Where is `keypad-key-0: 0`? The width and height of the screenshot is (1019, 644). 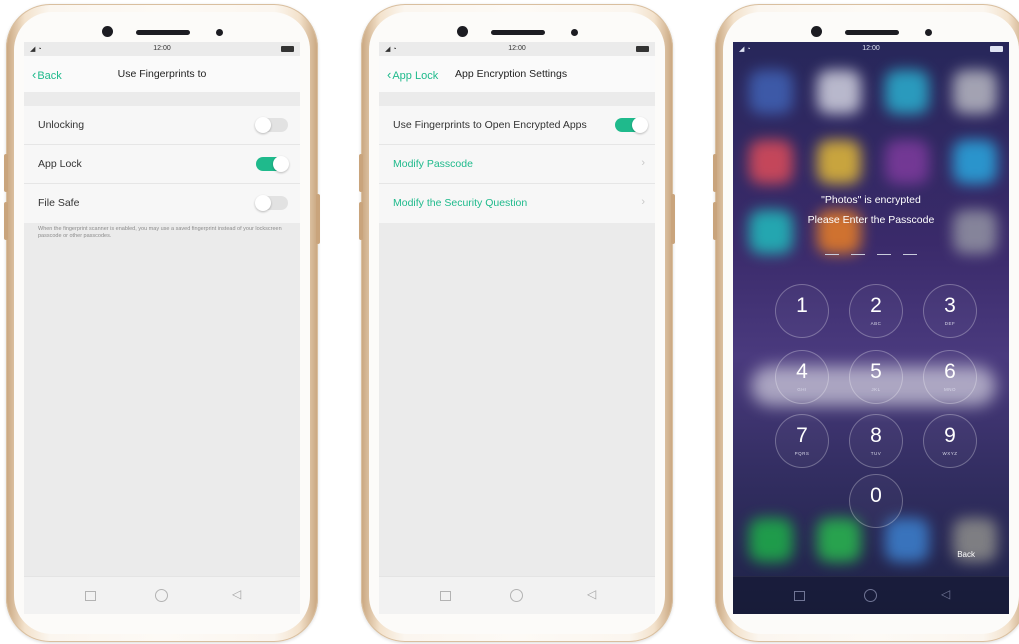 keypad-key-0: 0 is located at coordinates (876, 501).